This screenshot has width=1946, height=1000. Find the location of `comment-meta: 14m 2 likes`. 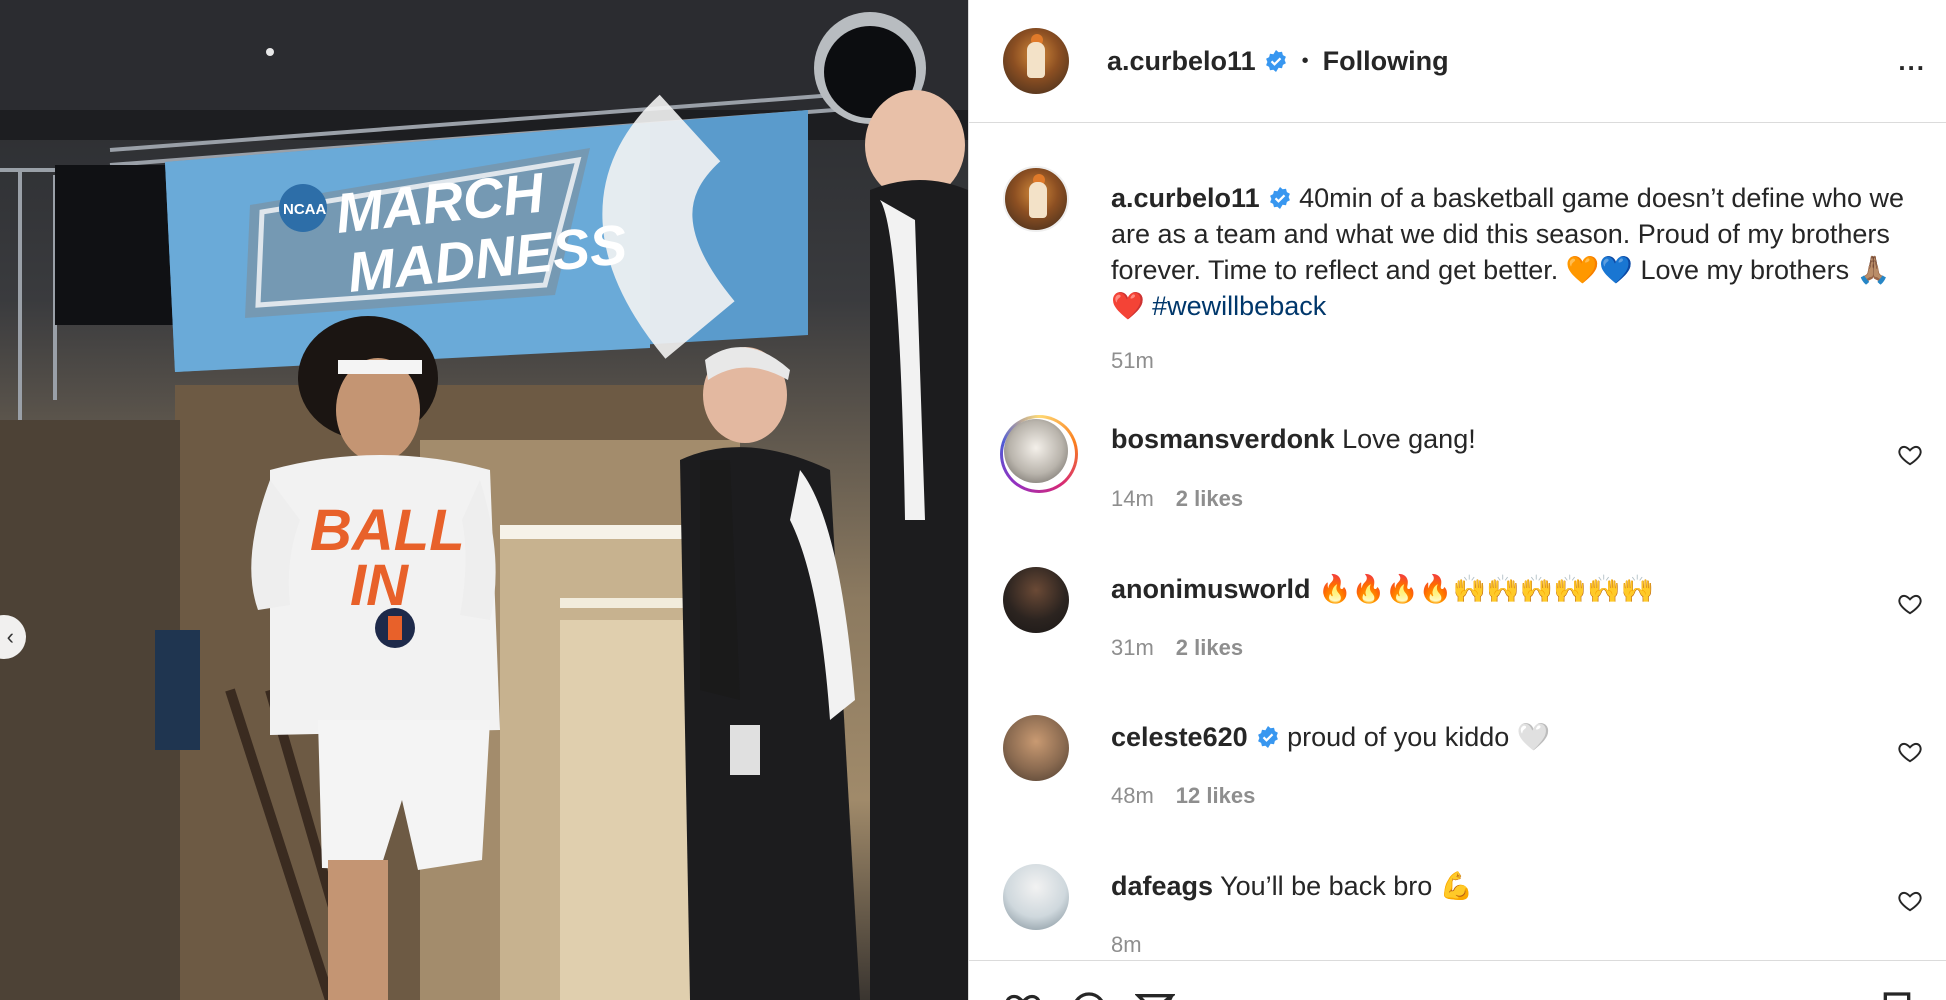

comment-meta: 14m 2 likes is located at coordinates (1177, 499).